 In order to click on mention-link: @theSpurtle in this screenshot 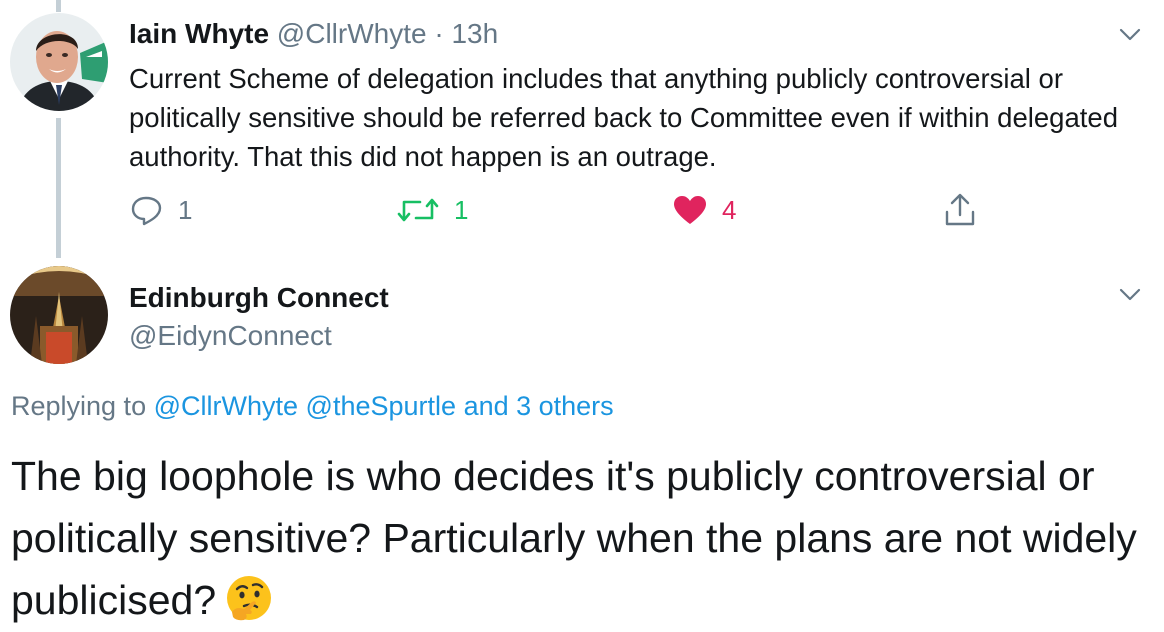, I will do `click(381, 406)`.